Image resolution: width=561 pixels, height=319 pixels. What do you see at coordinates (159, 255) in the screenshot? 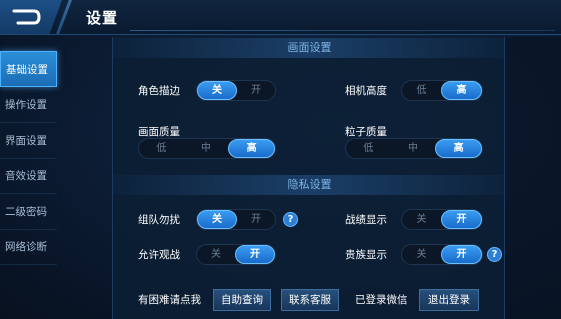
I see `allow-spectate-label: 允许观战` at bounding box center [159, 255].